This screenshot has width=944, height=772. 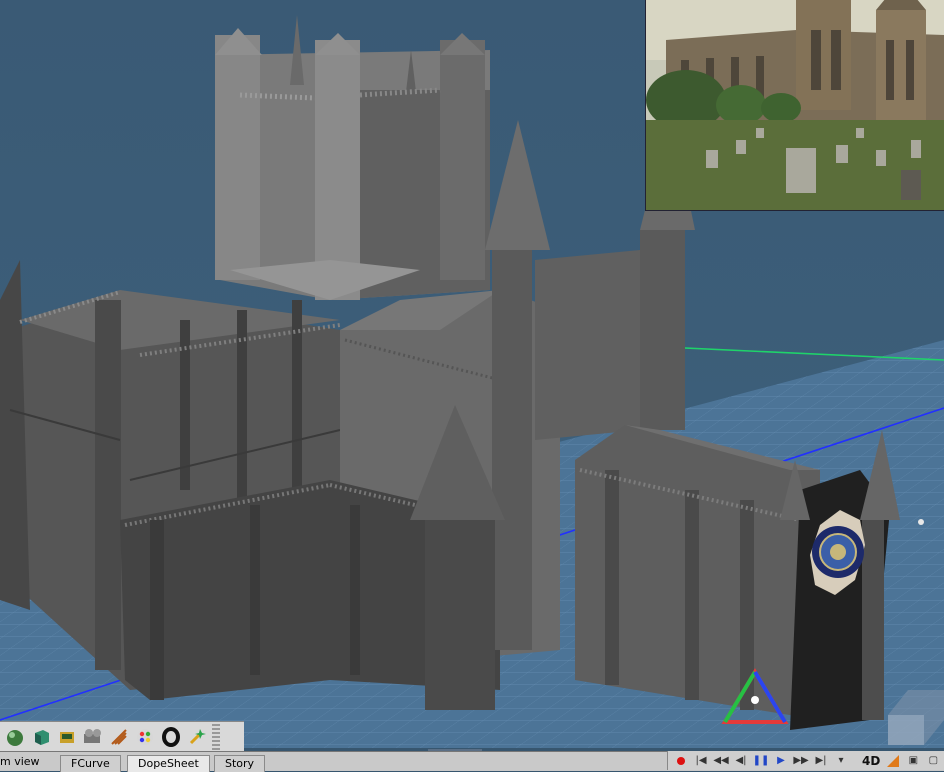 I want to click on prev-frame-icon: ◀|, so click(x=741, y=761).